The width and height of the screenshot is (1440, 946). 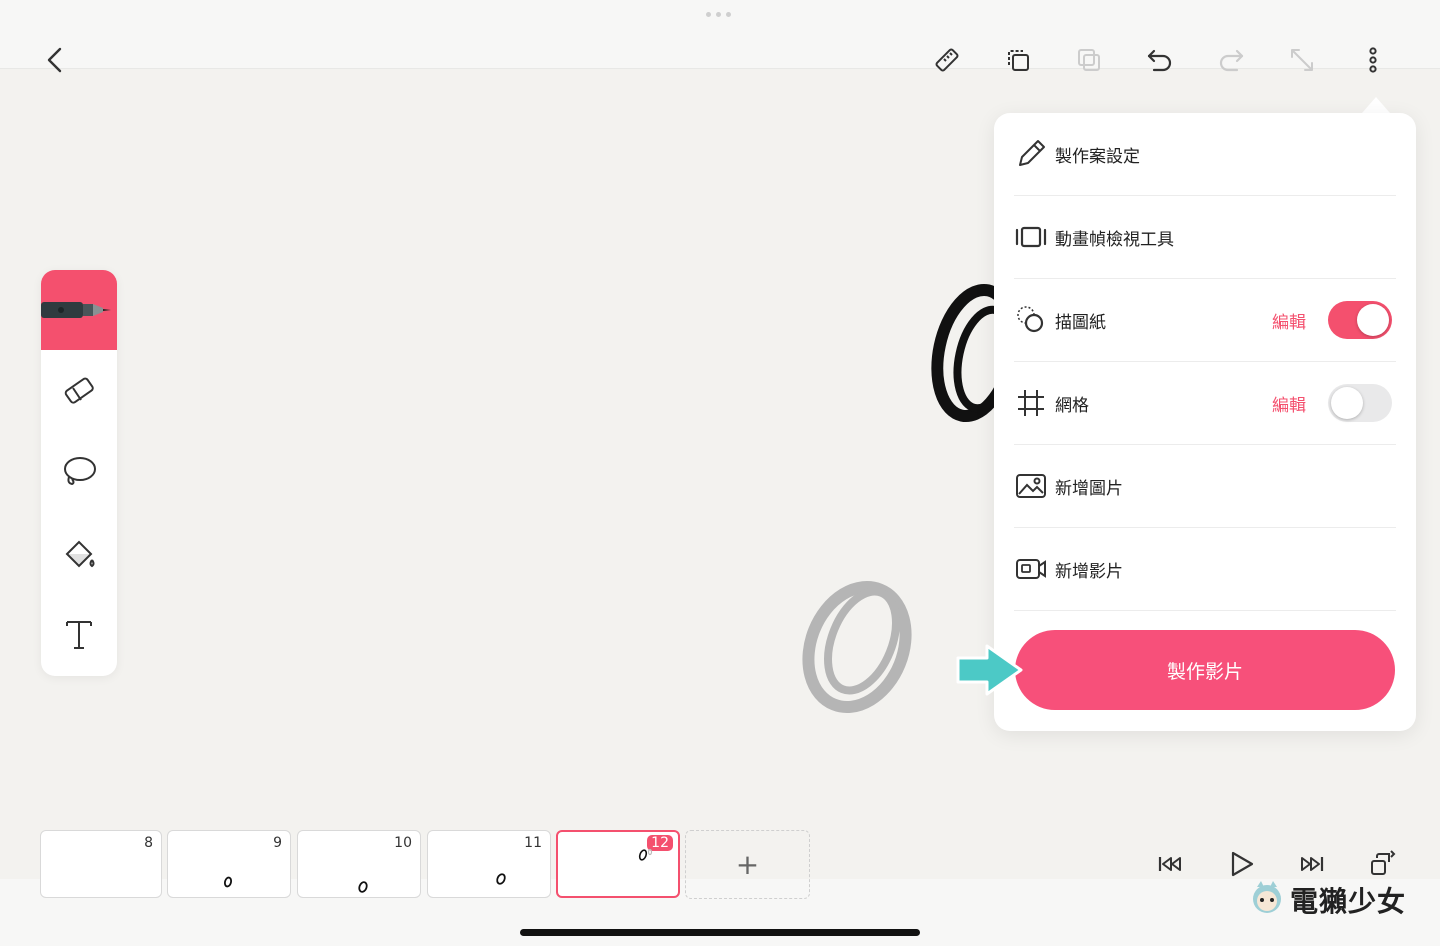 I want to click on timeline-frame: 9, so click(x=229, y=864).